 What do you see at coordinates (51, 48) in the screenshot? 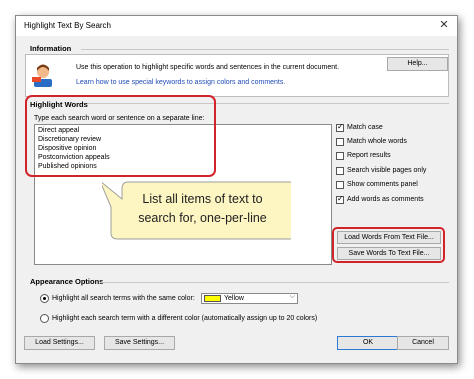
I see `information-label: Information` at bounding box center [51, 48].